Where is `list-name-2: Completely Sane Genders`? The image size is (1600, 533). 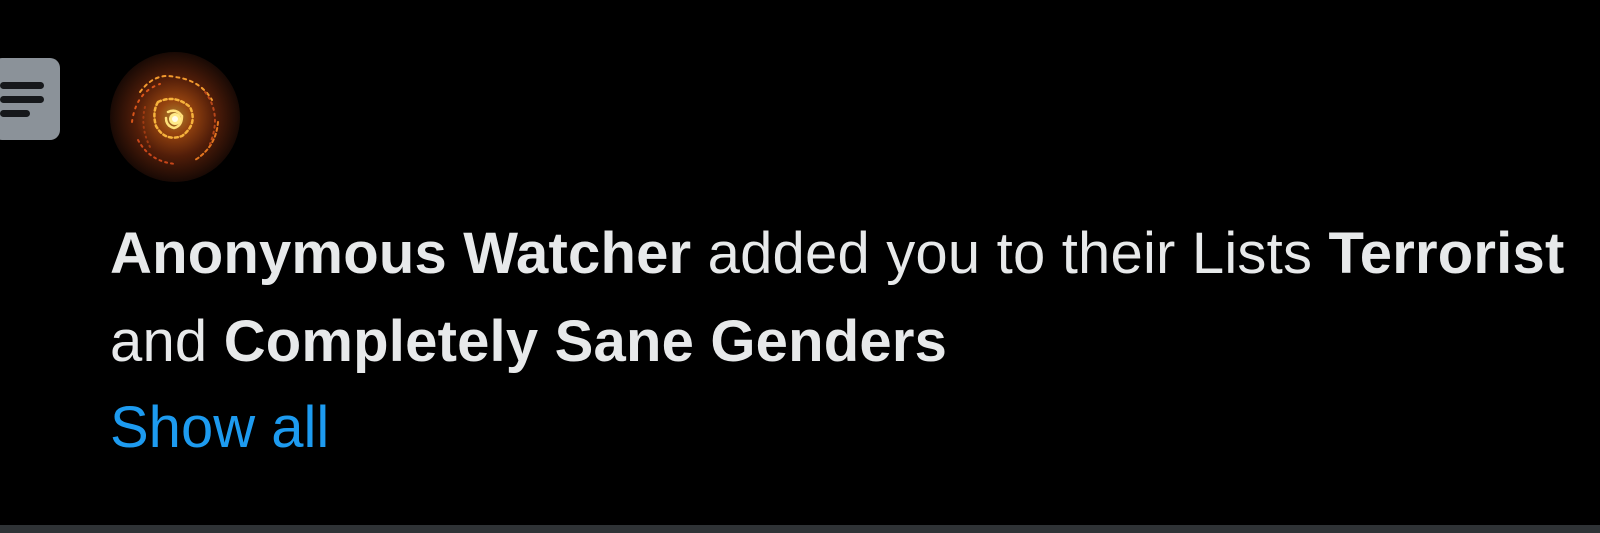 list-name-2: Completely Sane Genders is located at coordinates (585, 341).